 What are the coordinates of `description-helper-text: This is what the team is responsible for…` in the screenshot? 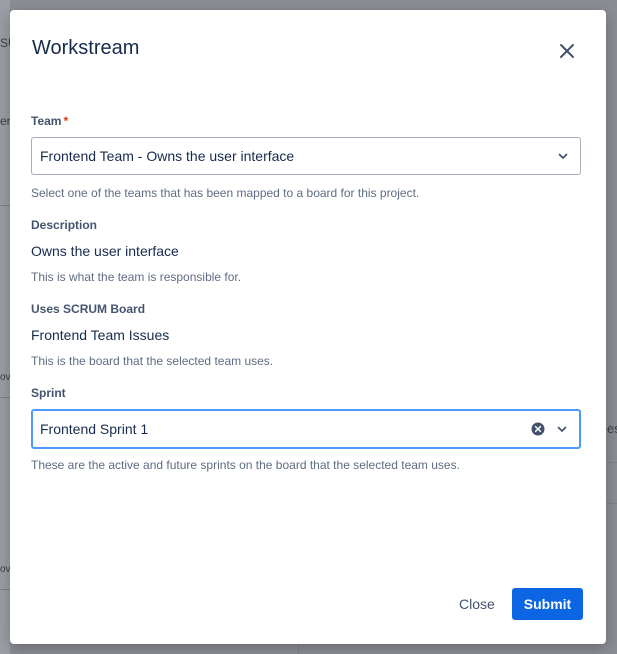 It's located at (136, 277).